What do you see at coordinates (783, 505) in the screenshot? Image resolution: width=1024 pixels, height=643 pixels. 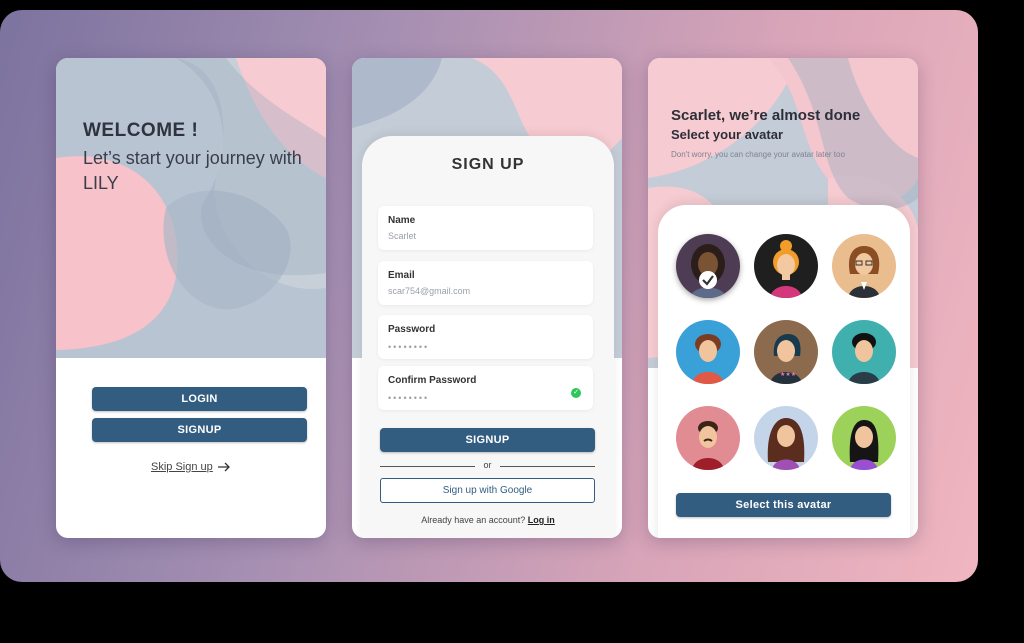 I see `select-avatar-button: Select this avatar` at bounding box center [783, 505].